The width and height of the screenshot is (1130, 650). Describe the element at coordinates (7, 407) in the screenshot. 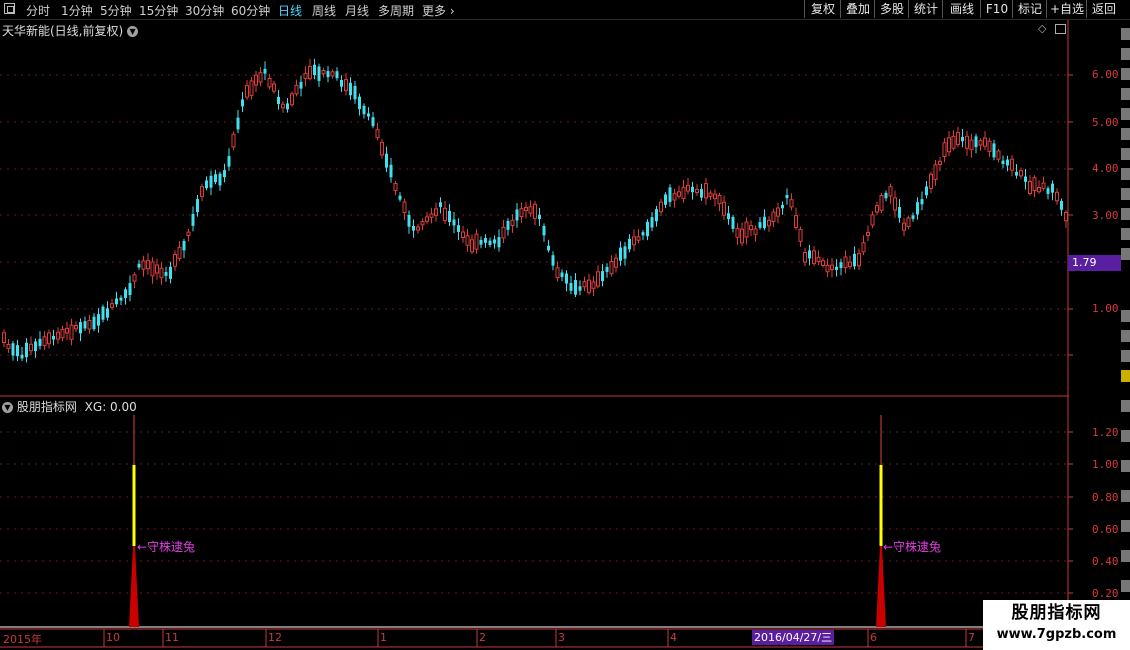

I see `chevron-down-icon: ▼` at that location.